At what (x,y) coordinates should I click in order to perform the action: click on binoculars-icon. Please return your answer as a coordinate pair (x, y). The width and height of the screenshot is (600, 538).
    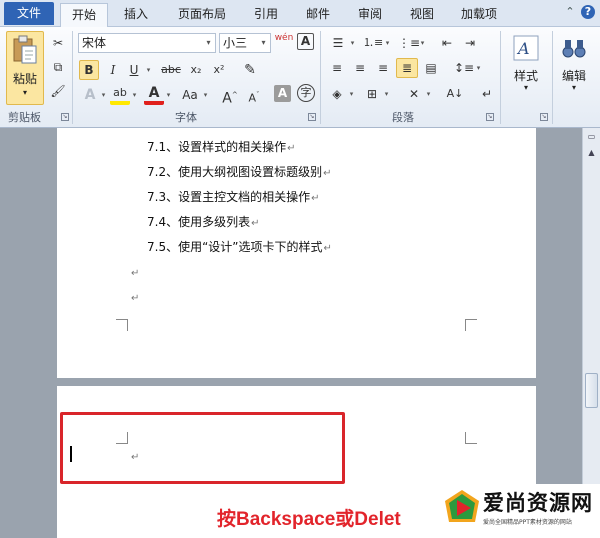
    Looking at the image, I should click on (574, 49).